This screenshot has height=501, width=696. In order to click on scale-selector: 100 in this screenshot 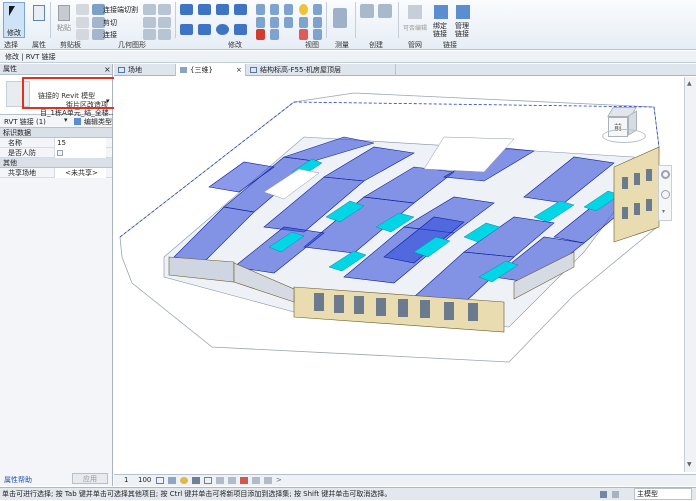, I will do `click(144, 480)`.